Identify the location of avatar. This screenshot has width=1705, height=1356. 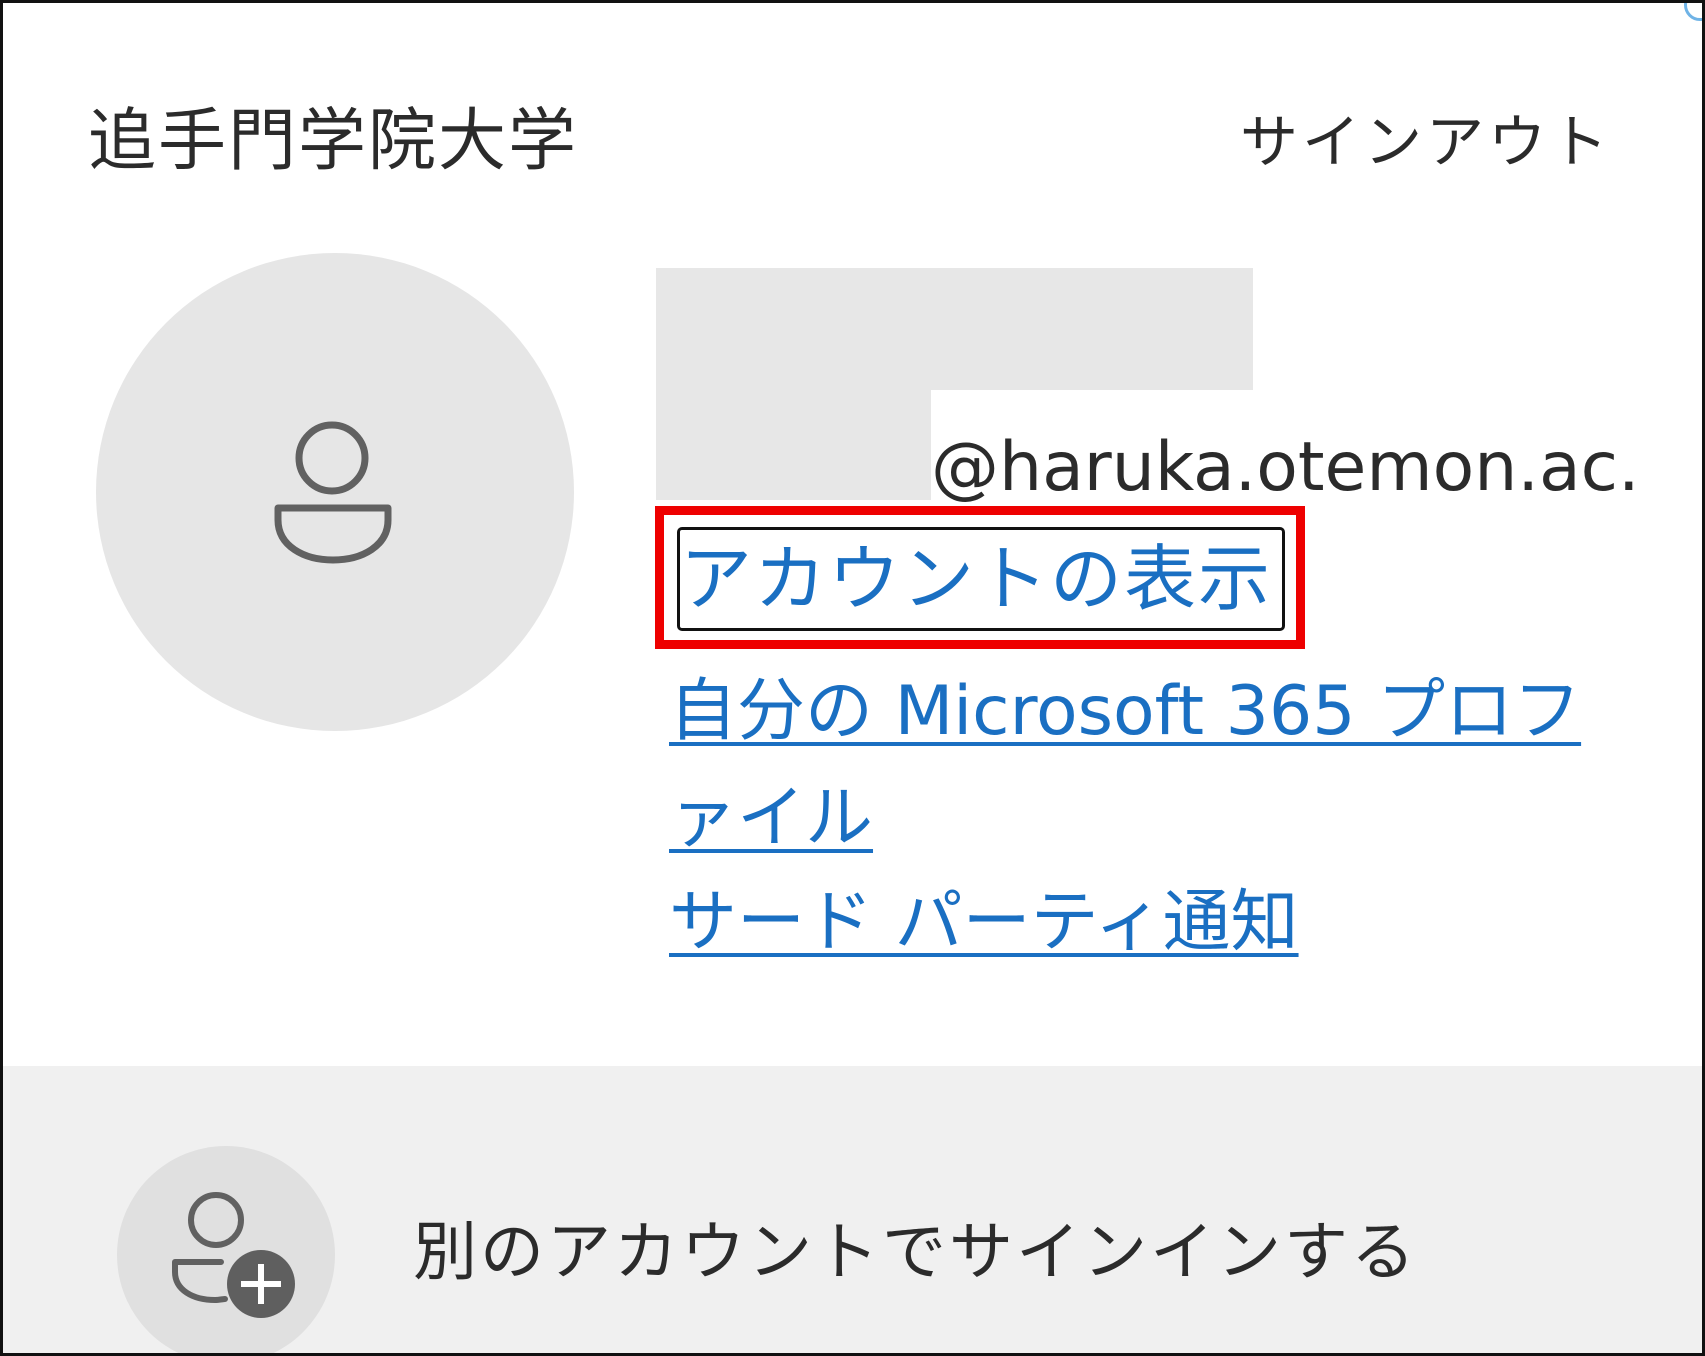
(335, 492).